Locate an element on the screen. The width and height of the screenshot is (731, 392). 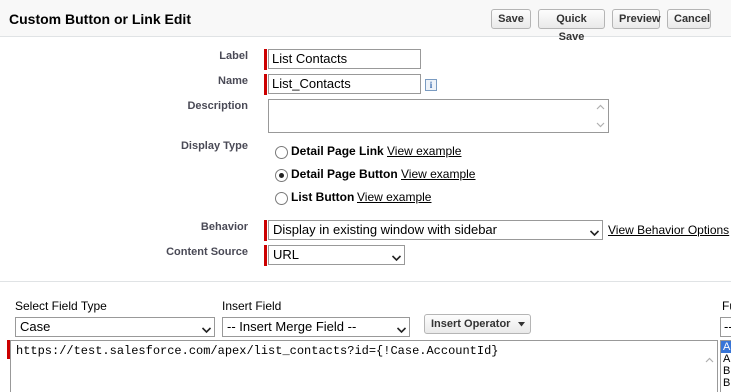
description-textarea is located at coordinates (438, 116).